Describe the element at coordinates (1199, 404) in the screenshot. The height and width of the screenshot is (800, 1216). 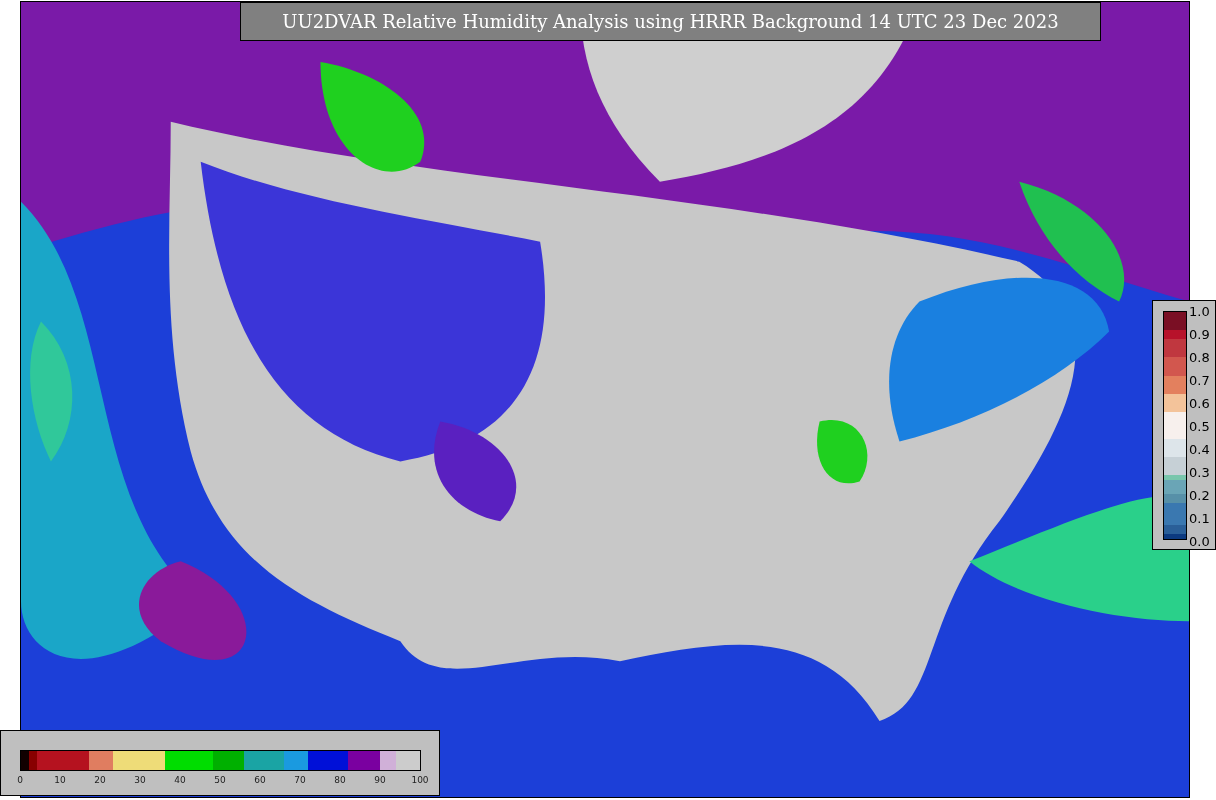
I see `tick-label: 0.6` at that location.